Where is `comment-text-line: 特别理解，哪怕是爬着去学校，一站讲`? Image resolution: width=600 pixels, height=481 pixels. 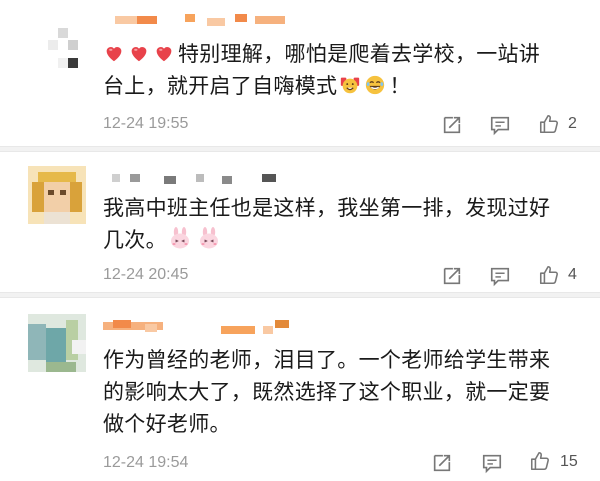
comment-text-line: 特别理解，哪怕是爬着去学校，一站讲 is located at coordinates (359, 54).